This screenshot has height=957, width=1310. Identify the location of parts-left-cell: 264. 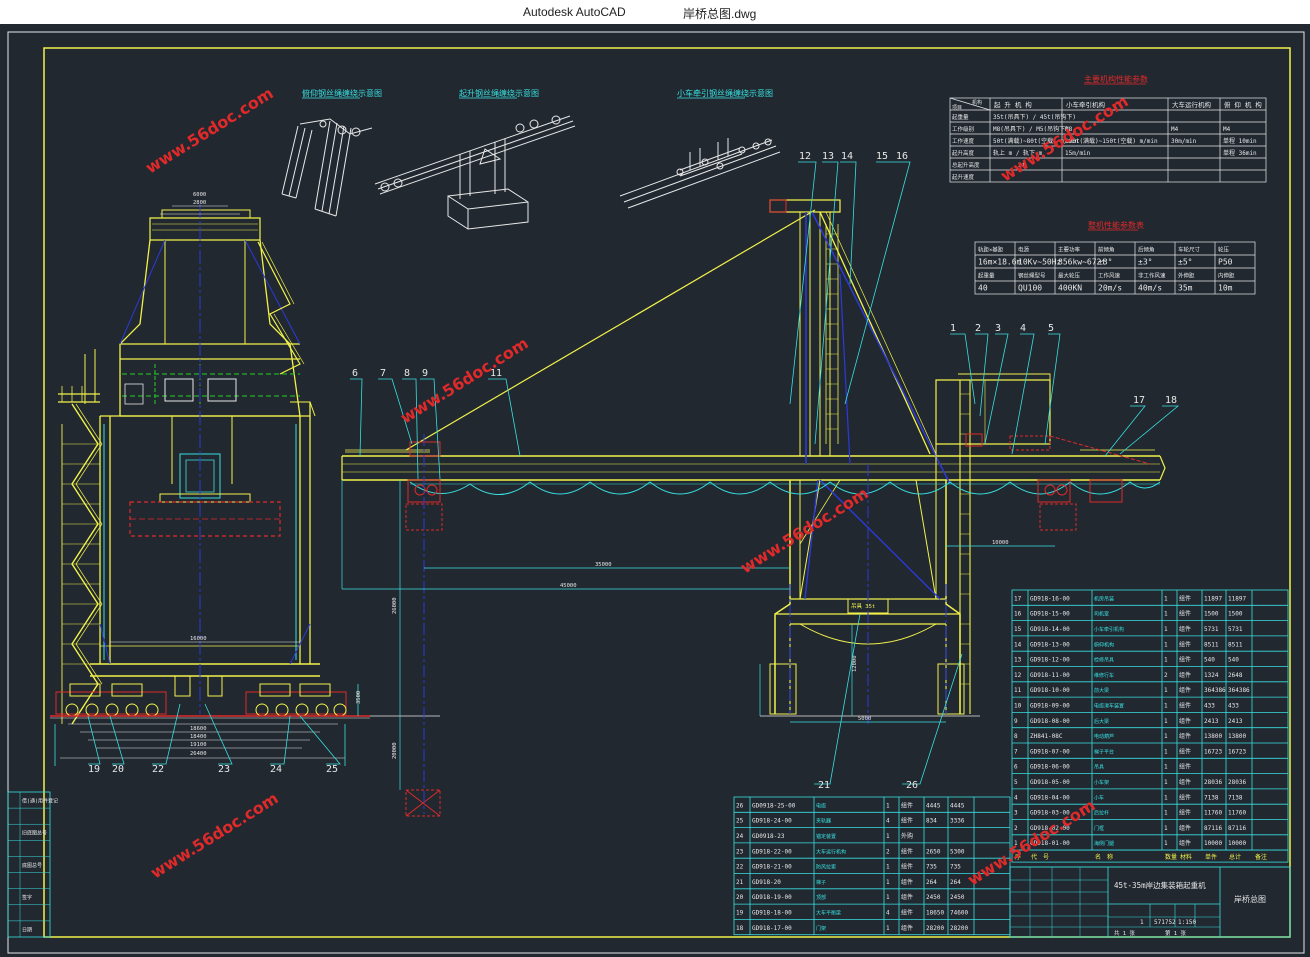
(955, 882).